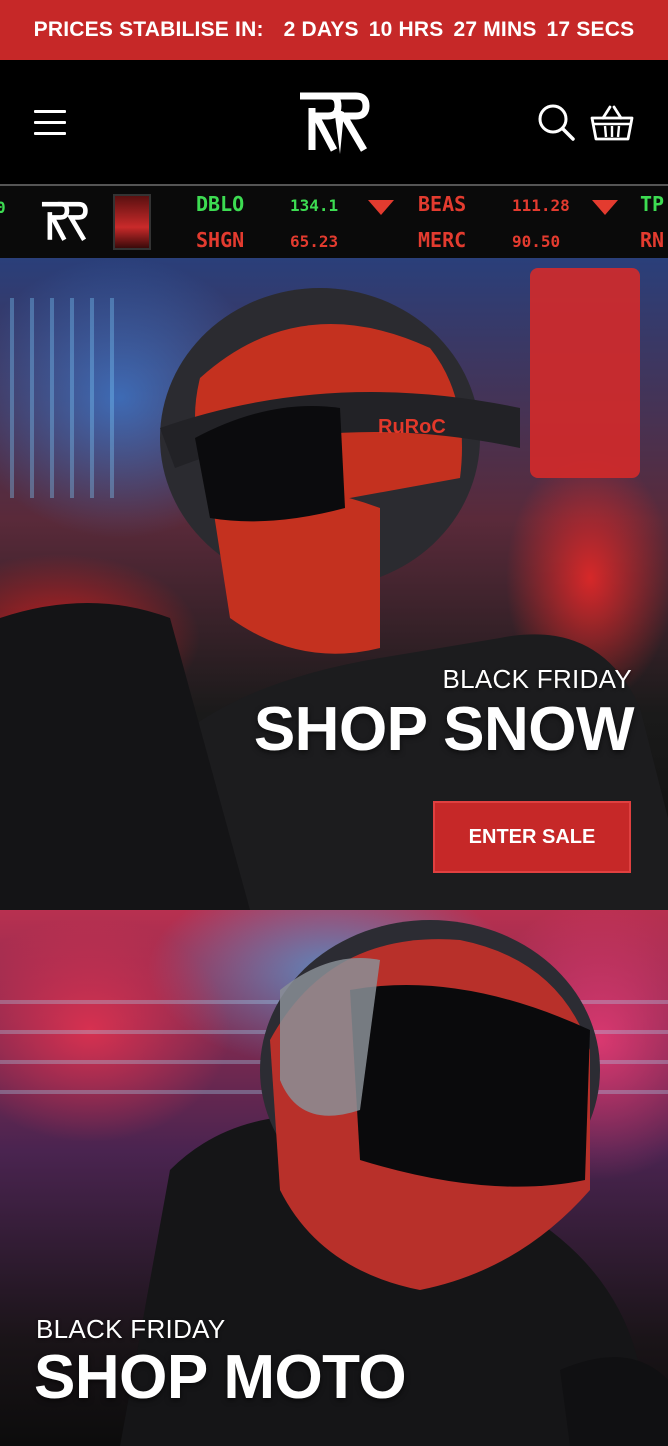  What do you see at coordinates (132, 222) in the screenshot?
I see `ticker-chart-bar` at bounding box center [132, 222].